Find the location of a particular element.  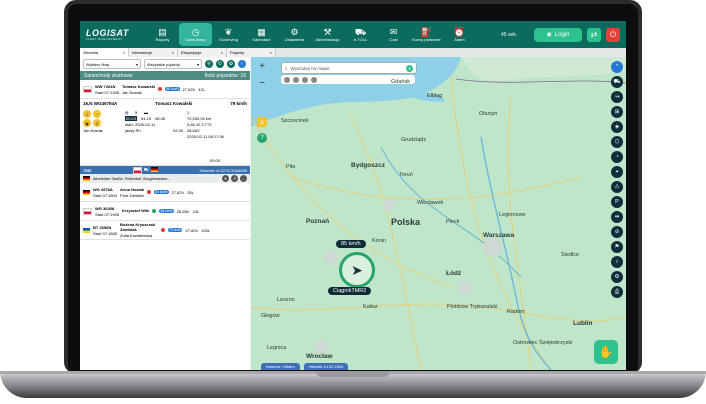

map-search: ⌕ Wyszukaj na mapie ⌖ is located at coordinates (349, 68).